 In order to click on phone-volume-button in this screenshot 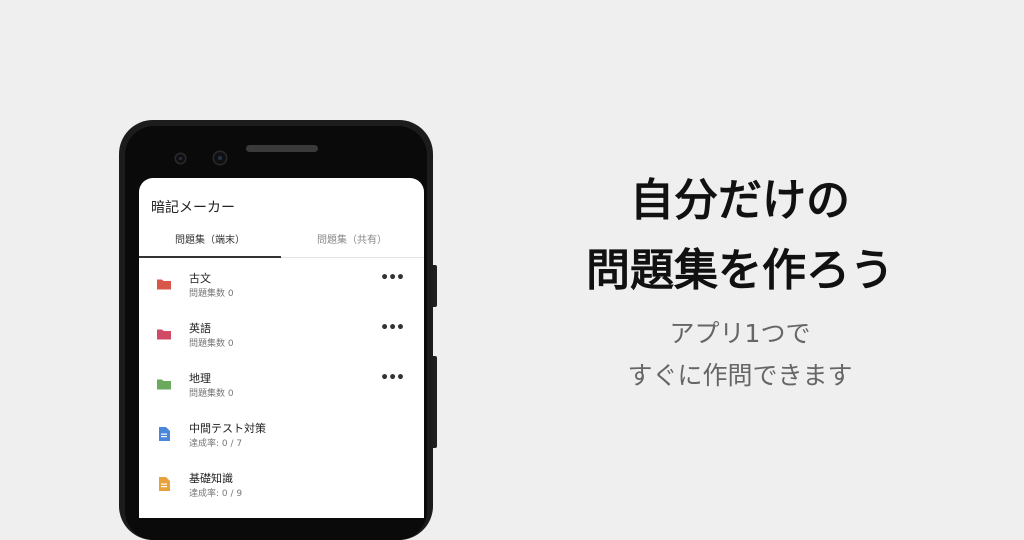, I will do `click(435, 402)`.